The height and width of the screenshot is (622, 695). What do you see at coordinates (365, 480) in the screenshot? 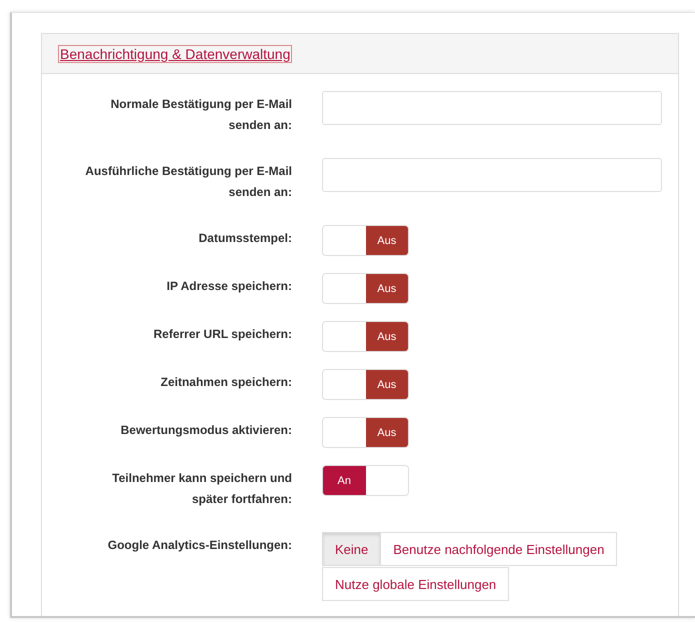
I see `toggle-switch: An` at bounding box center [365, 480].